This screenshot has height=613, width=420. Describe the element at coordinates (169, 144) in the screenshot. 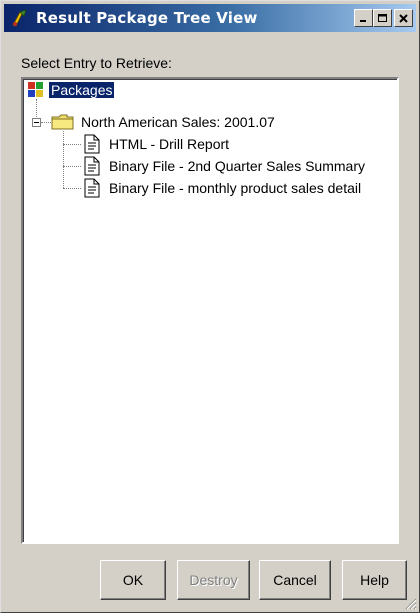

I see `tree-node-label: HTML - Drill Report` at that location.